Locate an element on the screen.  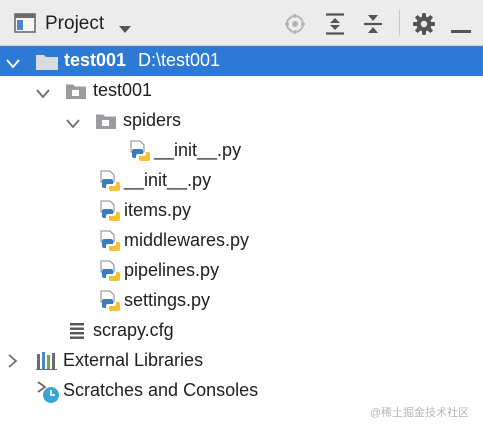
config-file-icon is located at coordinates (77, 333).